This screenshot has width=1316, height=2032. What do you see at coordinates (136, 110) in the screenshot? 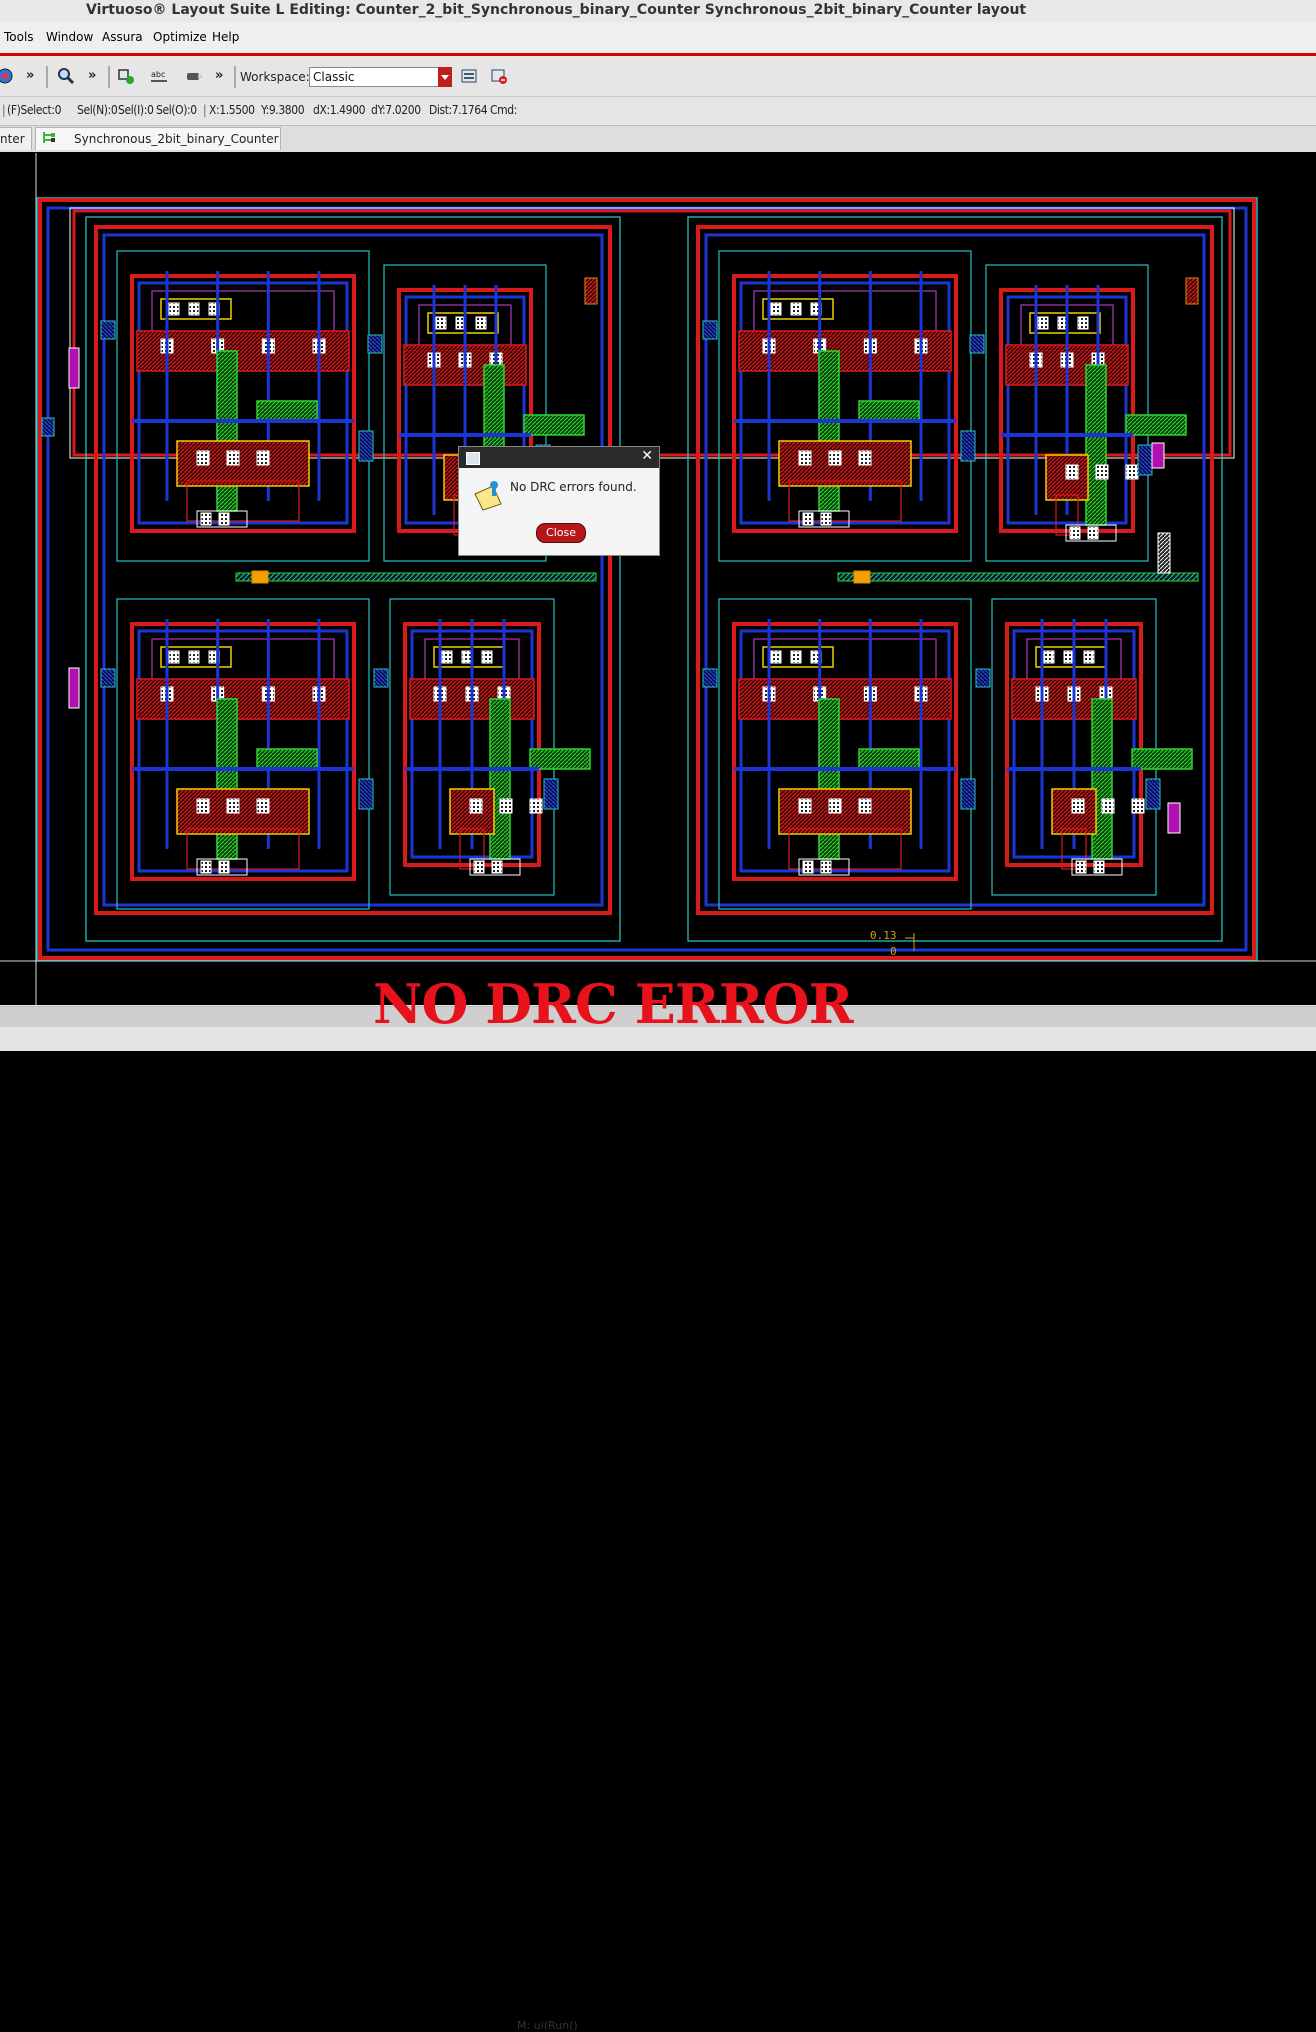
I see `status-sel-i: Sel(I):0` at bounding box center [136, 110].